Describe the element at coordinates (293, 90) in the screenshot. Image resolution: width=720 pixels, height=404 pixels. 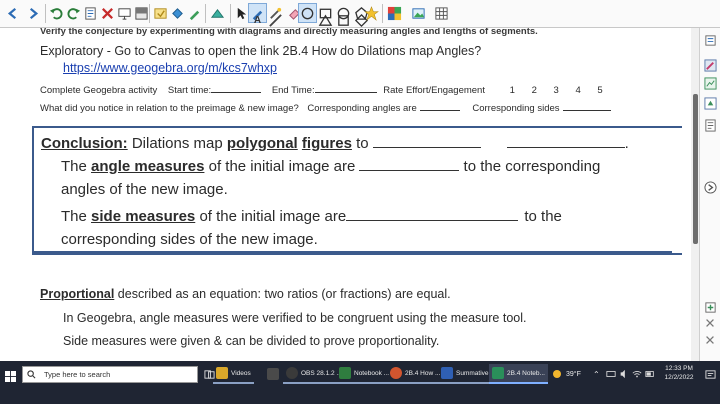
I see `end-time-label: End Time:` at that location.